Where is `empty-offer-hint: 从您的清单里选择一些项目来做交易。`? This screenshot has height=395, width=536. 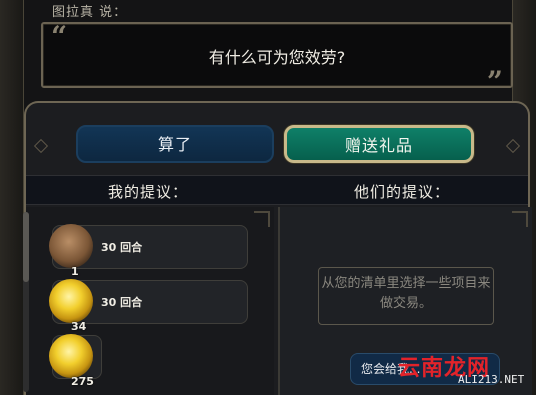 empty-offer-hint: 从您的清单里选择一些项目来做交易。 is located at coordinates (406, 296).